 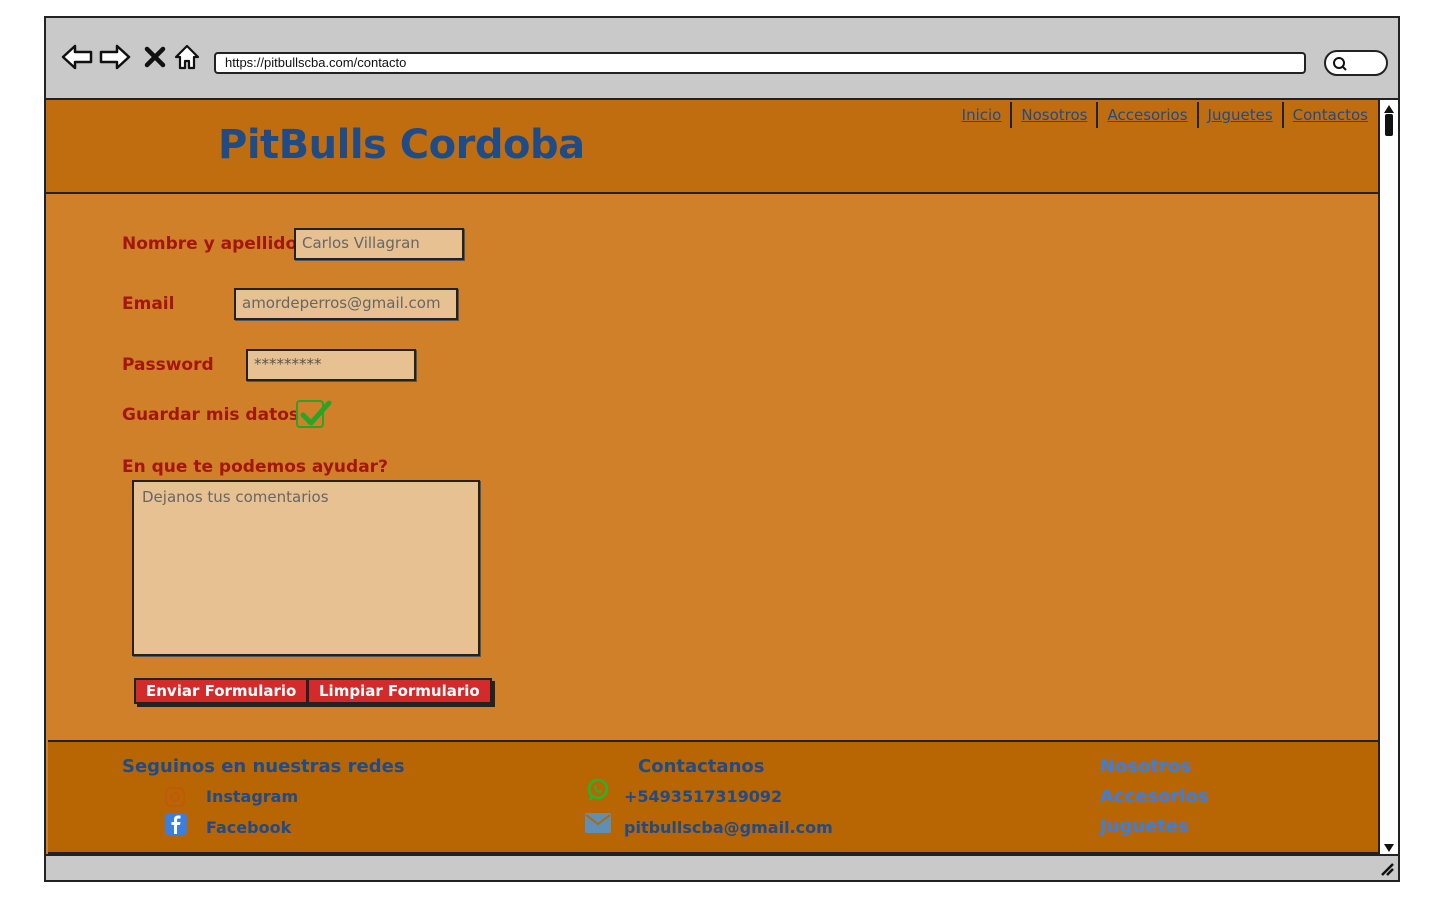 I want to click on facebook-link: Facebook, so click(x=248, y=827).